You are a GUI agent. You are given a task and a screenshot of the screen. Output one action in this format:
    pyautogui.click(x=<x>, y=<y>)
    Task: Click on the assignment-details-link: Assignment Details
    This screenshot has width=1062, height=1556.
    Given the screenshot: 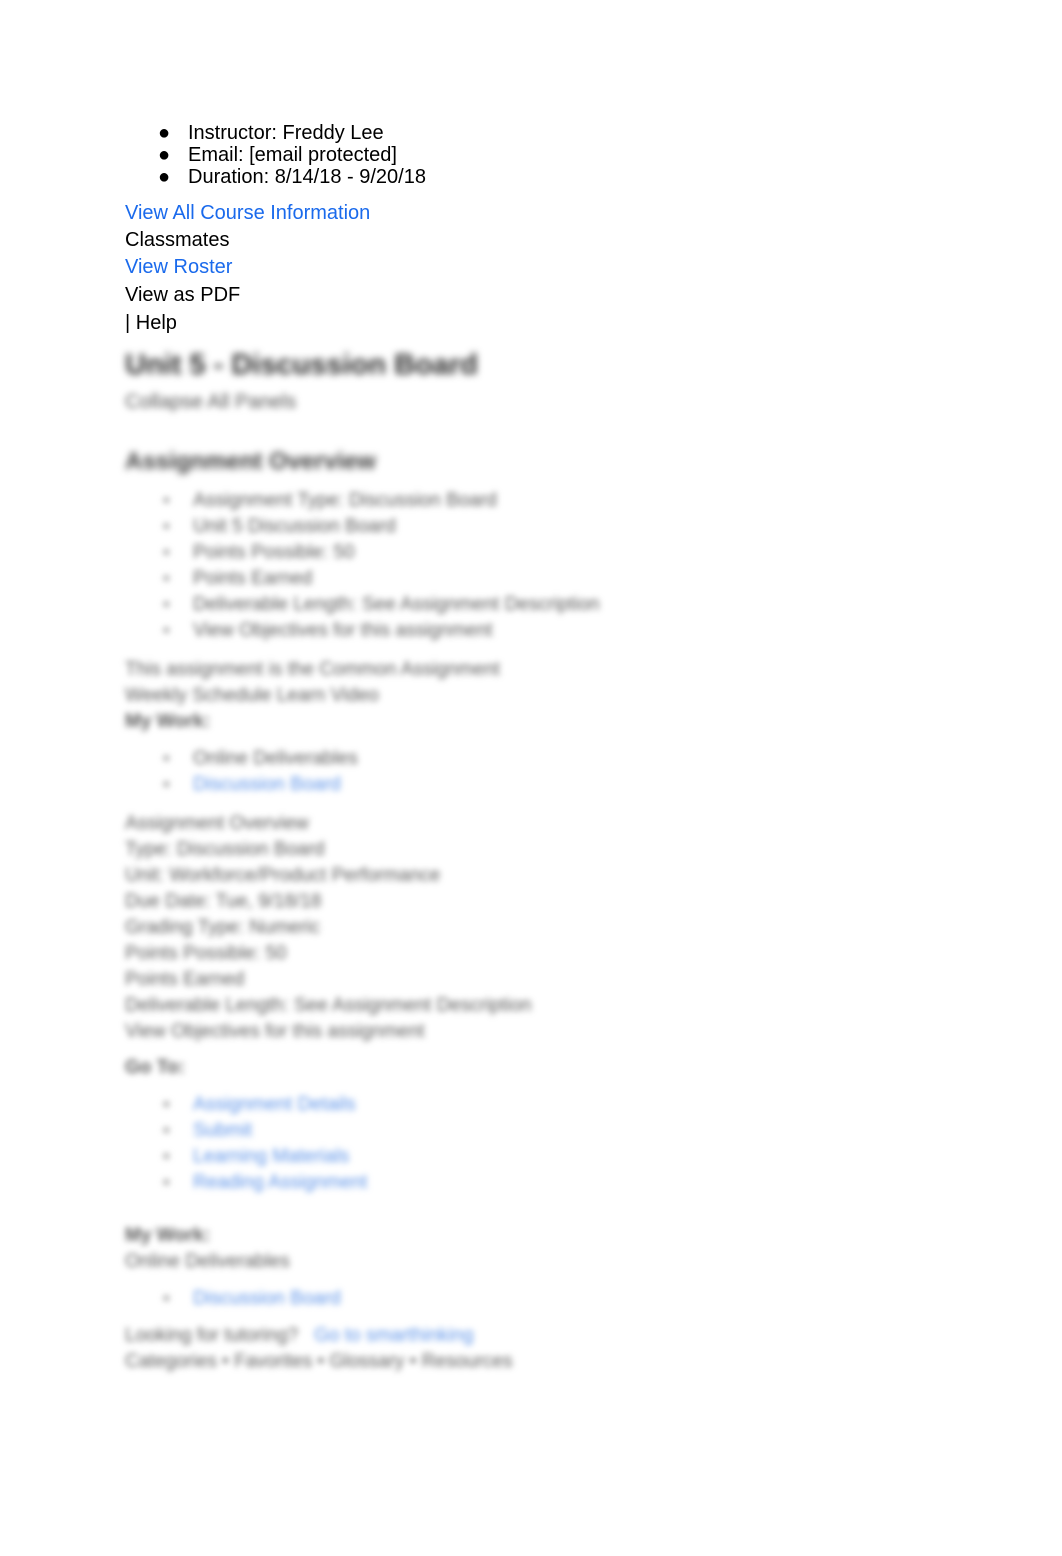 What is the action you would take?
    pyautogui.click(x=274, y=1104)
    